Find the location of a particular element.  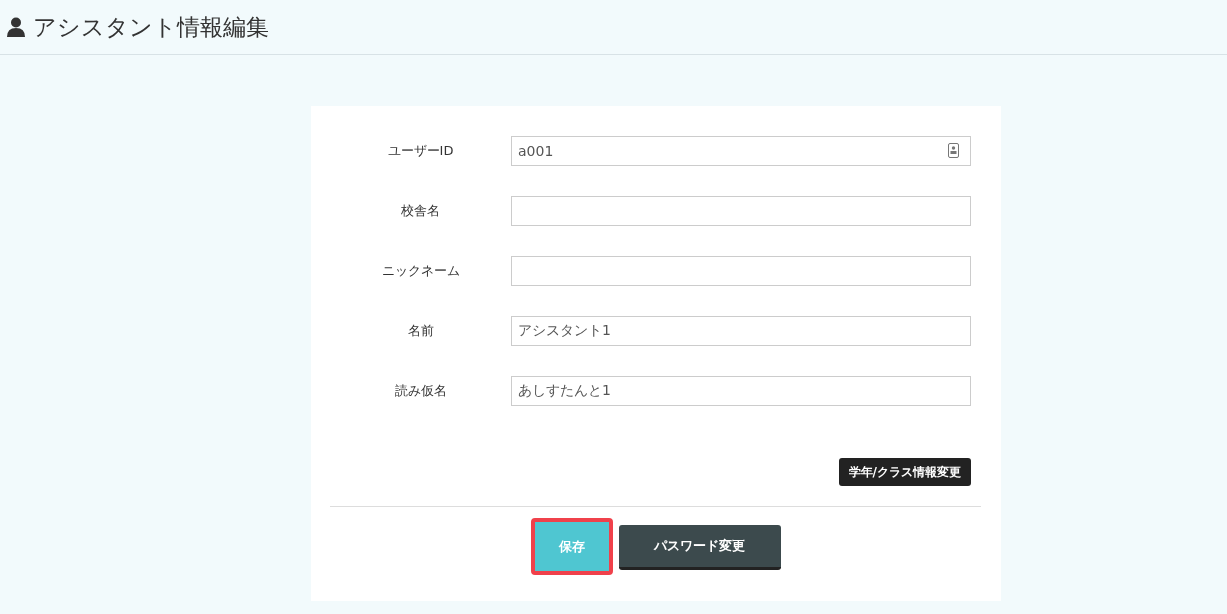

field-label: ユーザーID is located at coordinates (420, 151).